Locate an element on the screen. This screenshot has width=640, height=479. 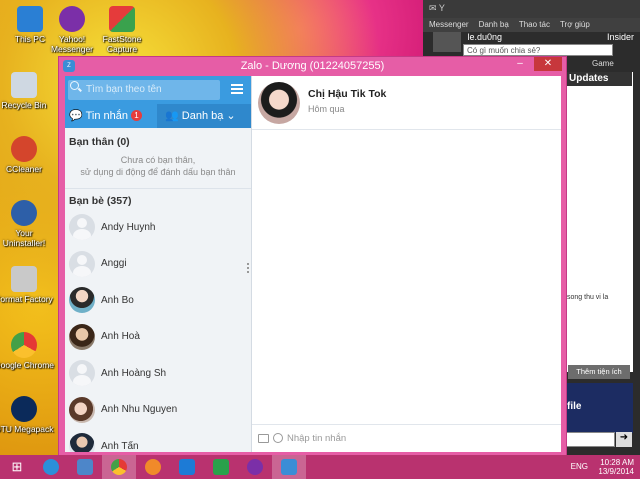
desktop-icon-label: DTU Megapack is located at coordinates (27, 429).